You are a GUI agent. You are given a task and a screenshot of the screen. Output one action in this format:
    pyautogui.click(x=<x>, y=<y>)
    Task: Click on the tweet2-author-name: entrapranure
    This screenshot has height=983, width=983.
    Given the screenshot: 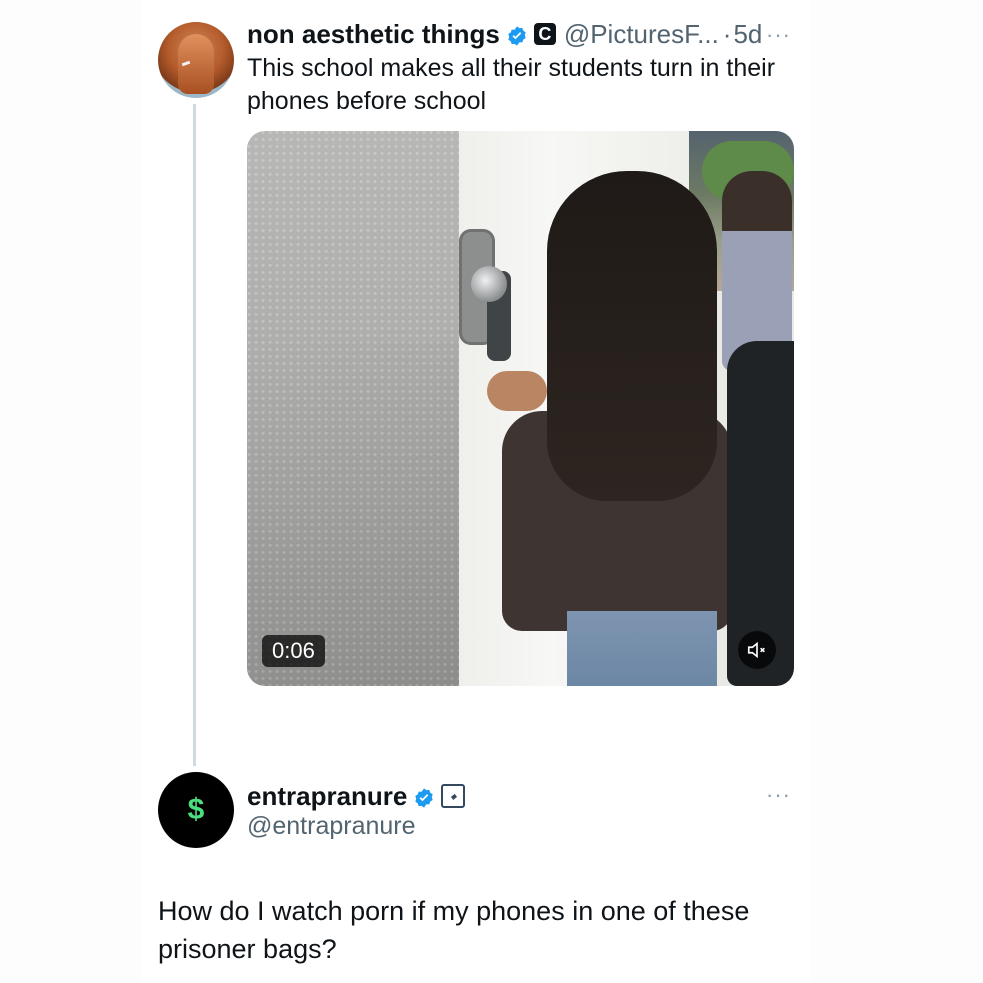 What is the action you would take?
    pyautogui.click(x=327, y=796)
    